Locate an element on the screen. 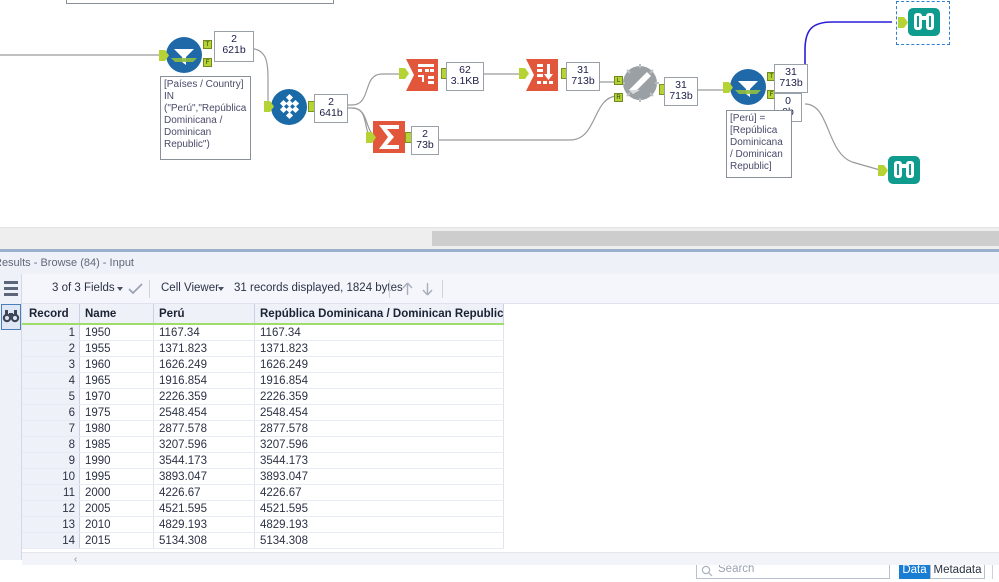 The width and height of the screenshot is (999, 582). table-row: 3 1960 1626.249 1626.249 is located at coordinates (263, 364).